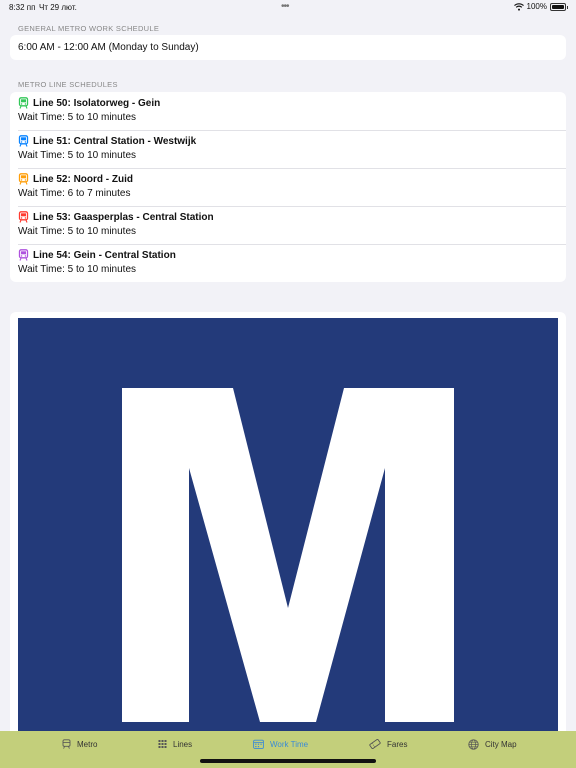  I want to click on calendar-icon, so click(258, 744).